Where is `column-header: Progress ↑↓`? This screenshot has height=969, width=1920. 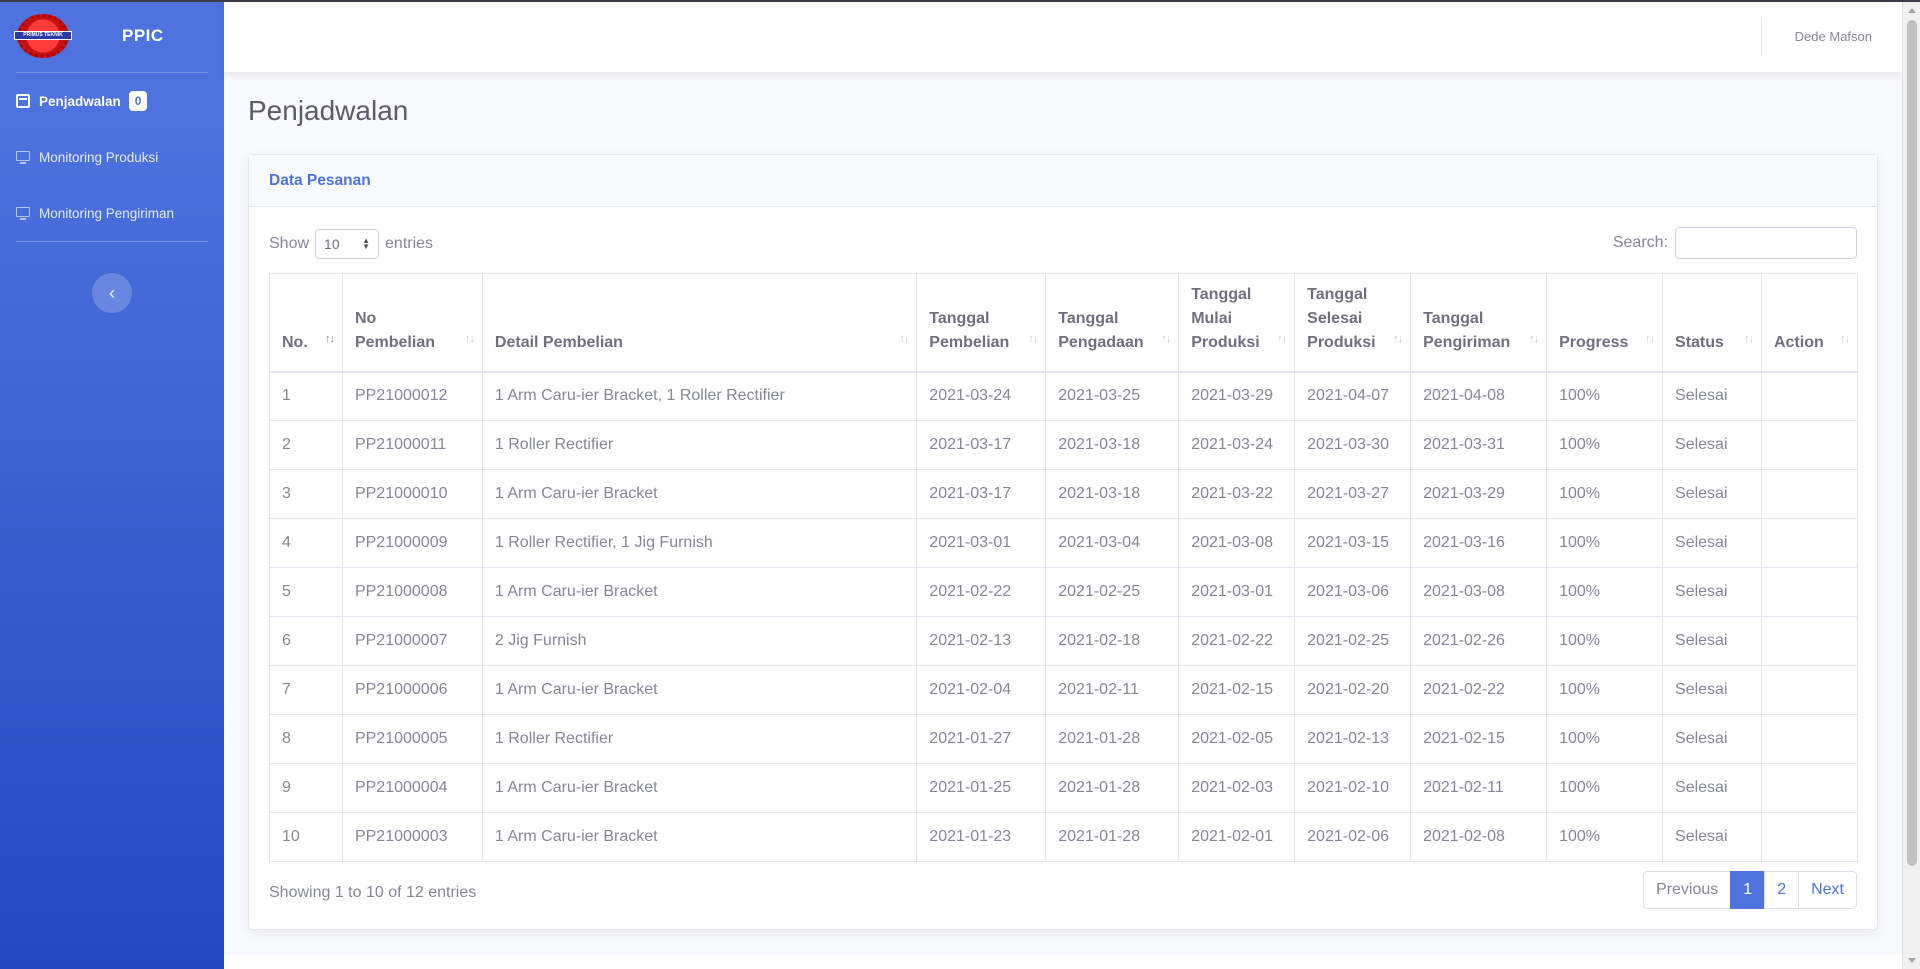 column-header: Progress ↑↓ is located at coordinates (1605, 322).